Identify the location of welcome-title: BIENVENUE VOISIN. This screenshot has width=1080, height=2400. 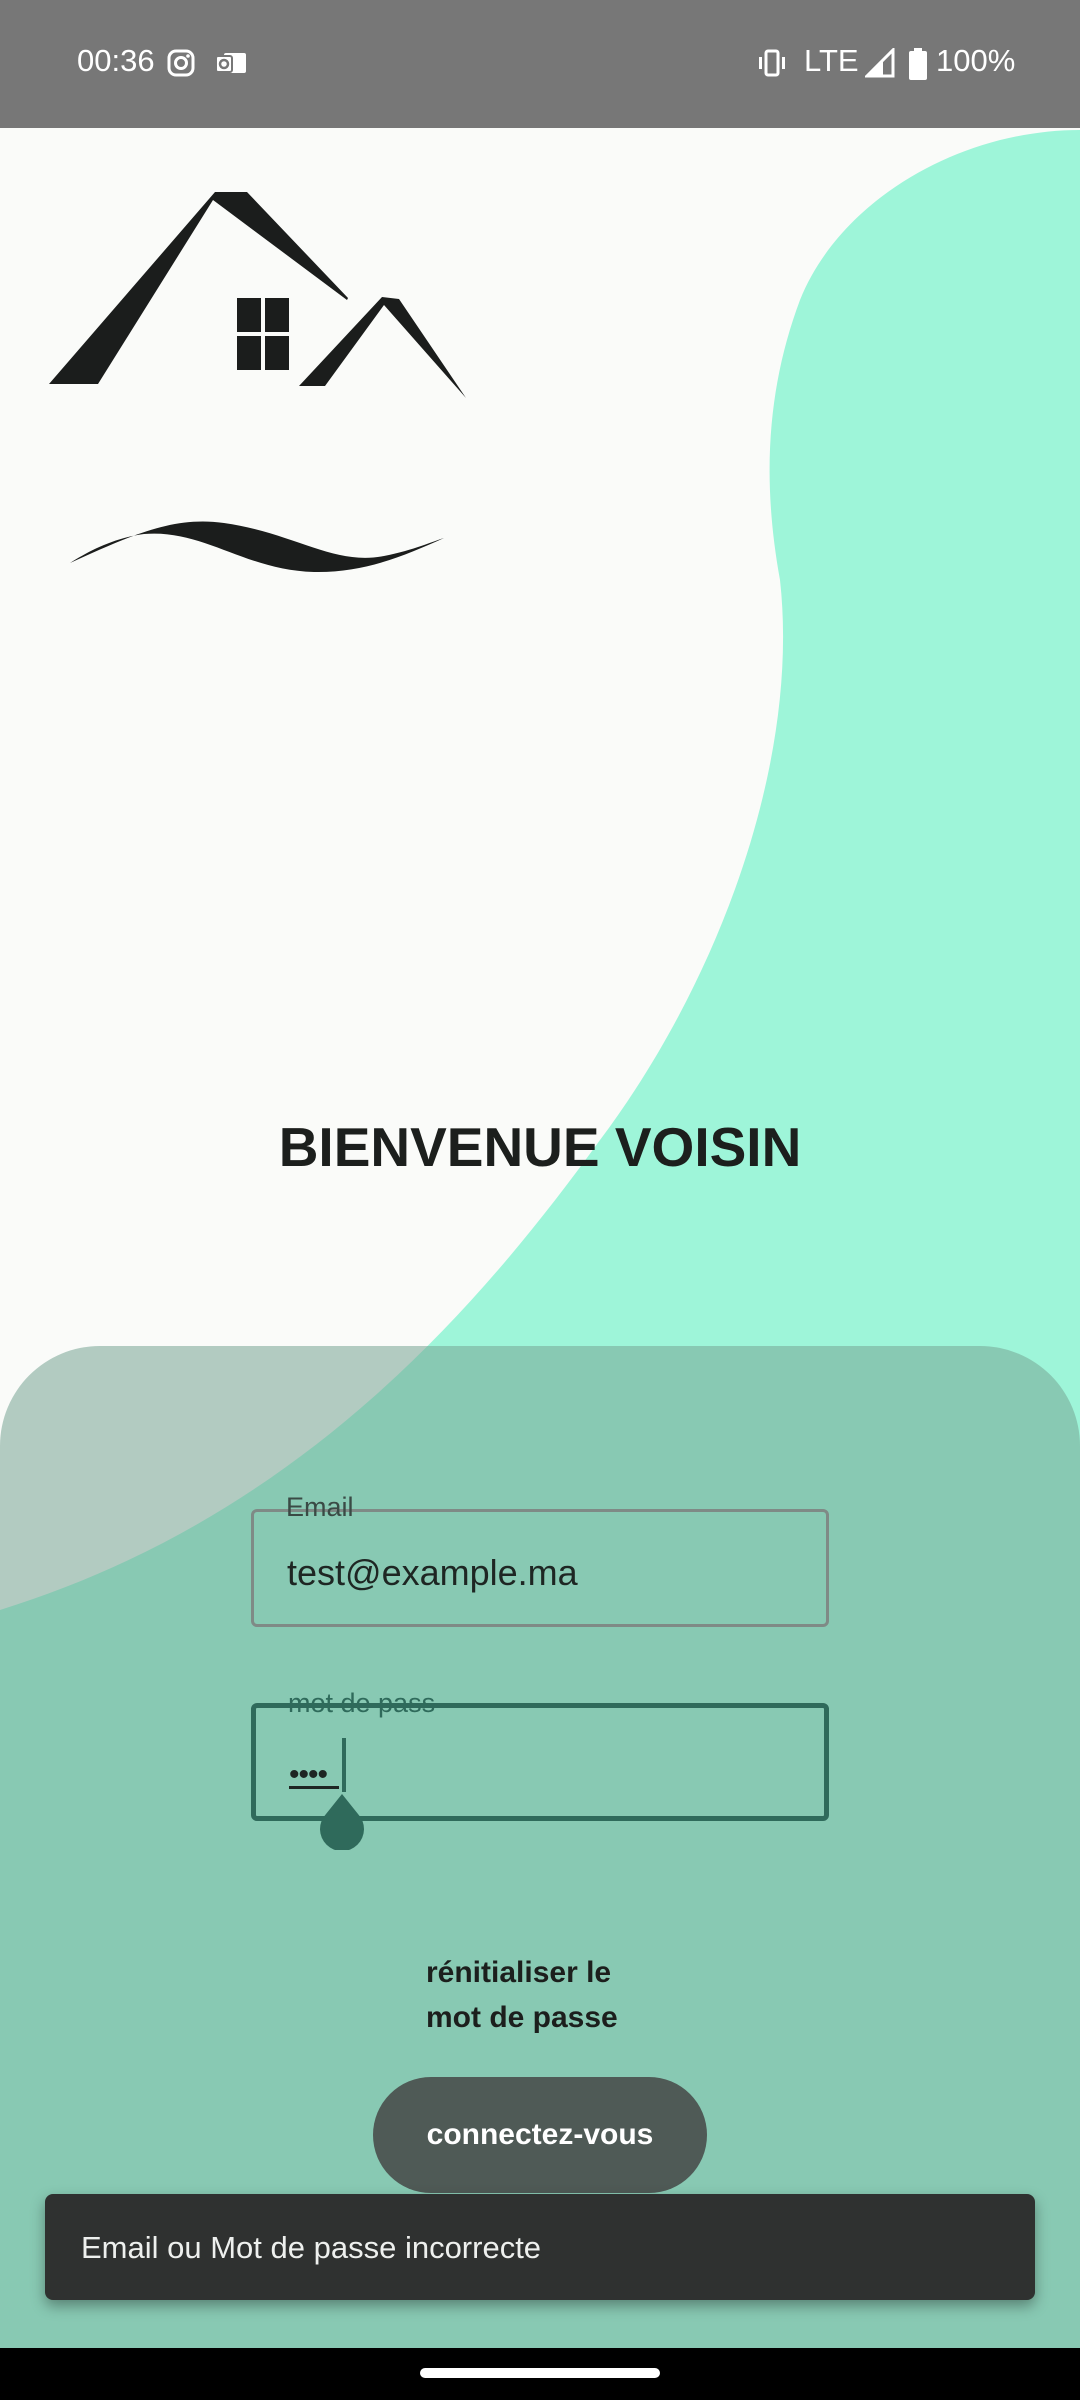
(540, 1147).